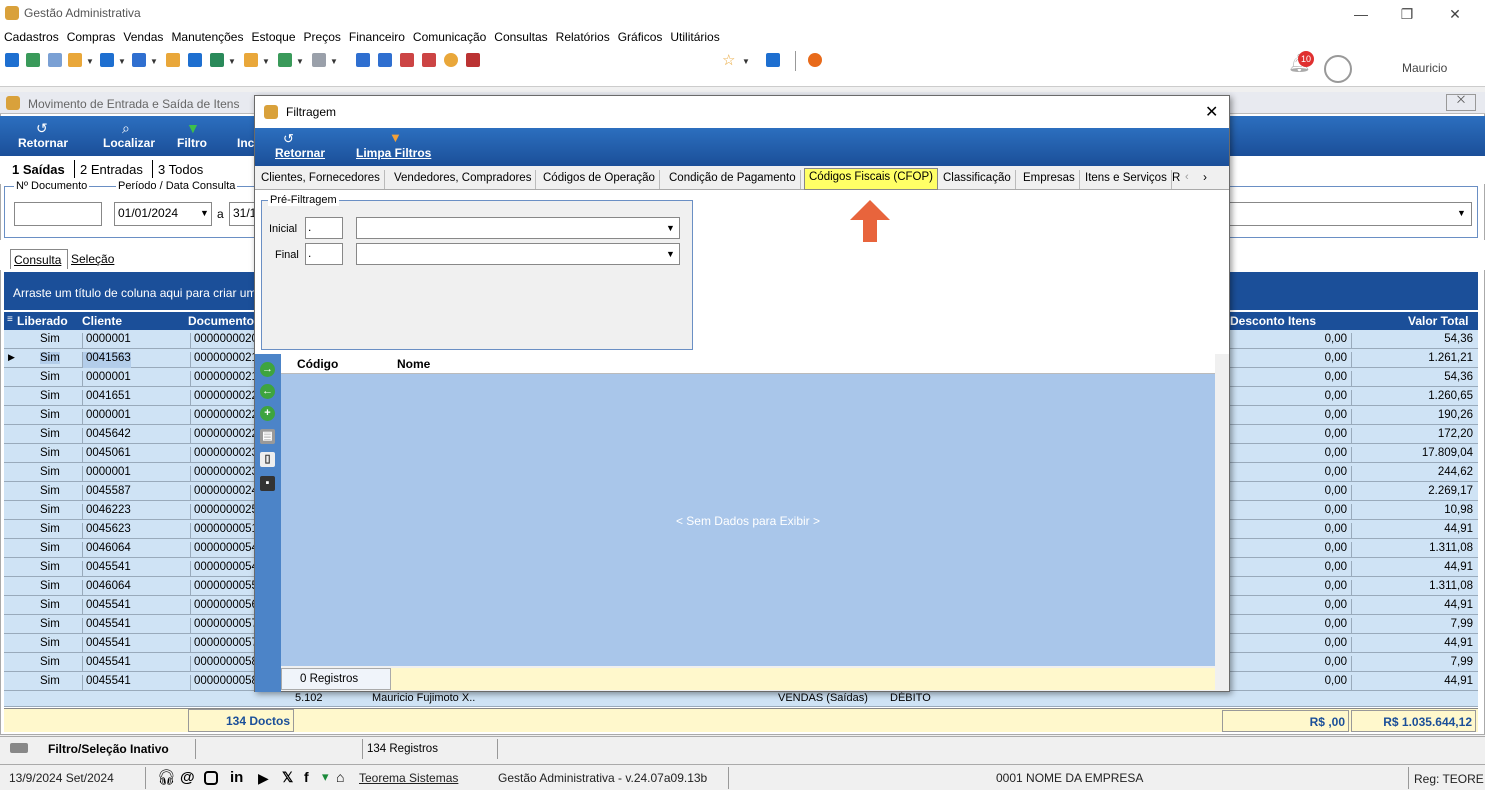 This screenshot has width=1485, height=790. I want to click on inicial-code-input: ., so click(324, 228).